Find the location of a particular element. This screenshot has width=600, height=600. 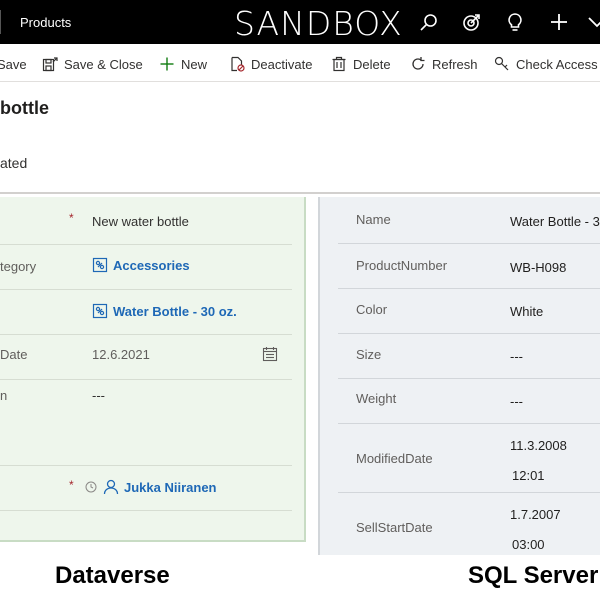

app-title: Products is located at coordinates (45, 22).